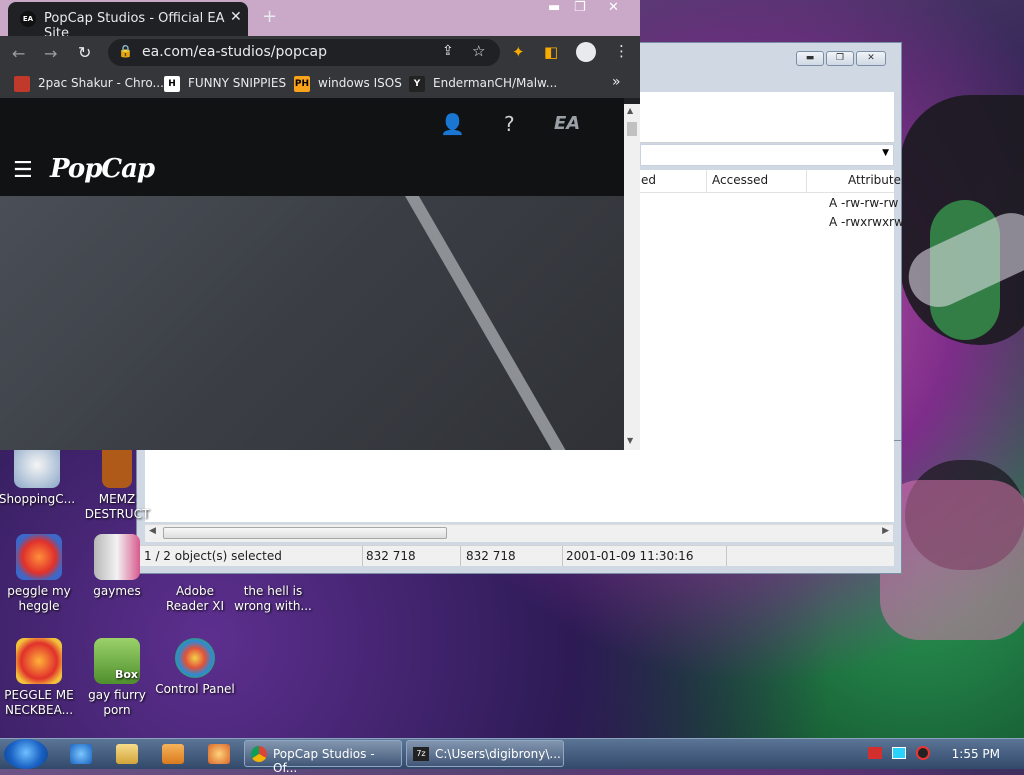  What do you see at coordinates (50, 53) in the screenshot?
I see `forward-icon: →` at bounding box center [50, 53].